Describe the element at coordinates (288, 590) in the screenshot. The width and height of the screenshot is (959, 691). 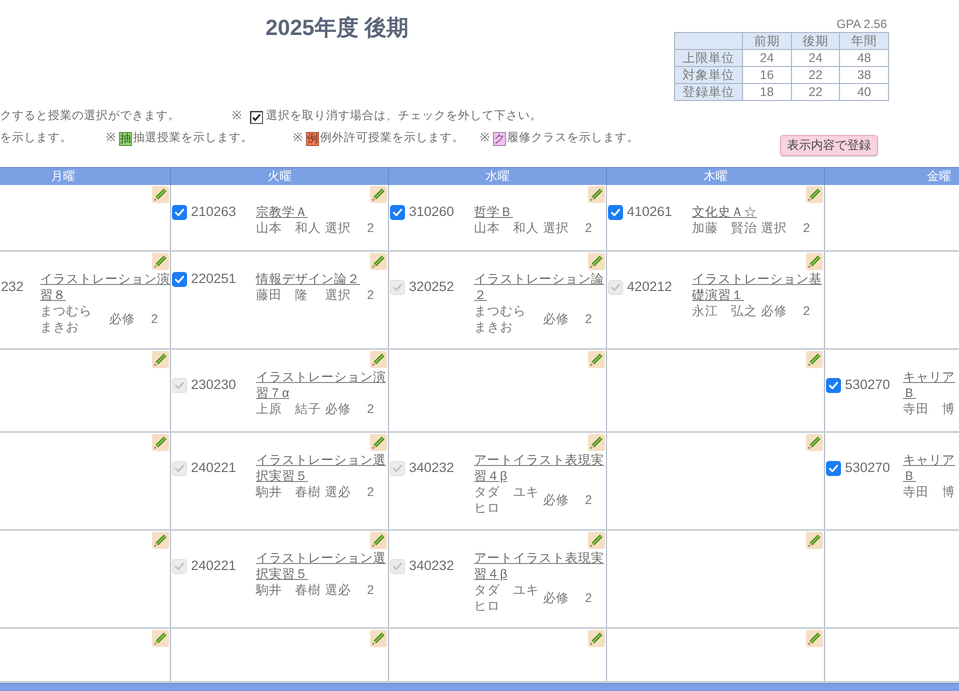
I see `teacher-name: 駒井 春樹` at that location.